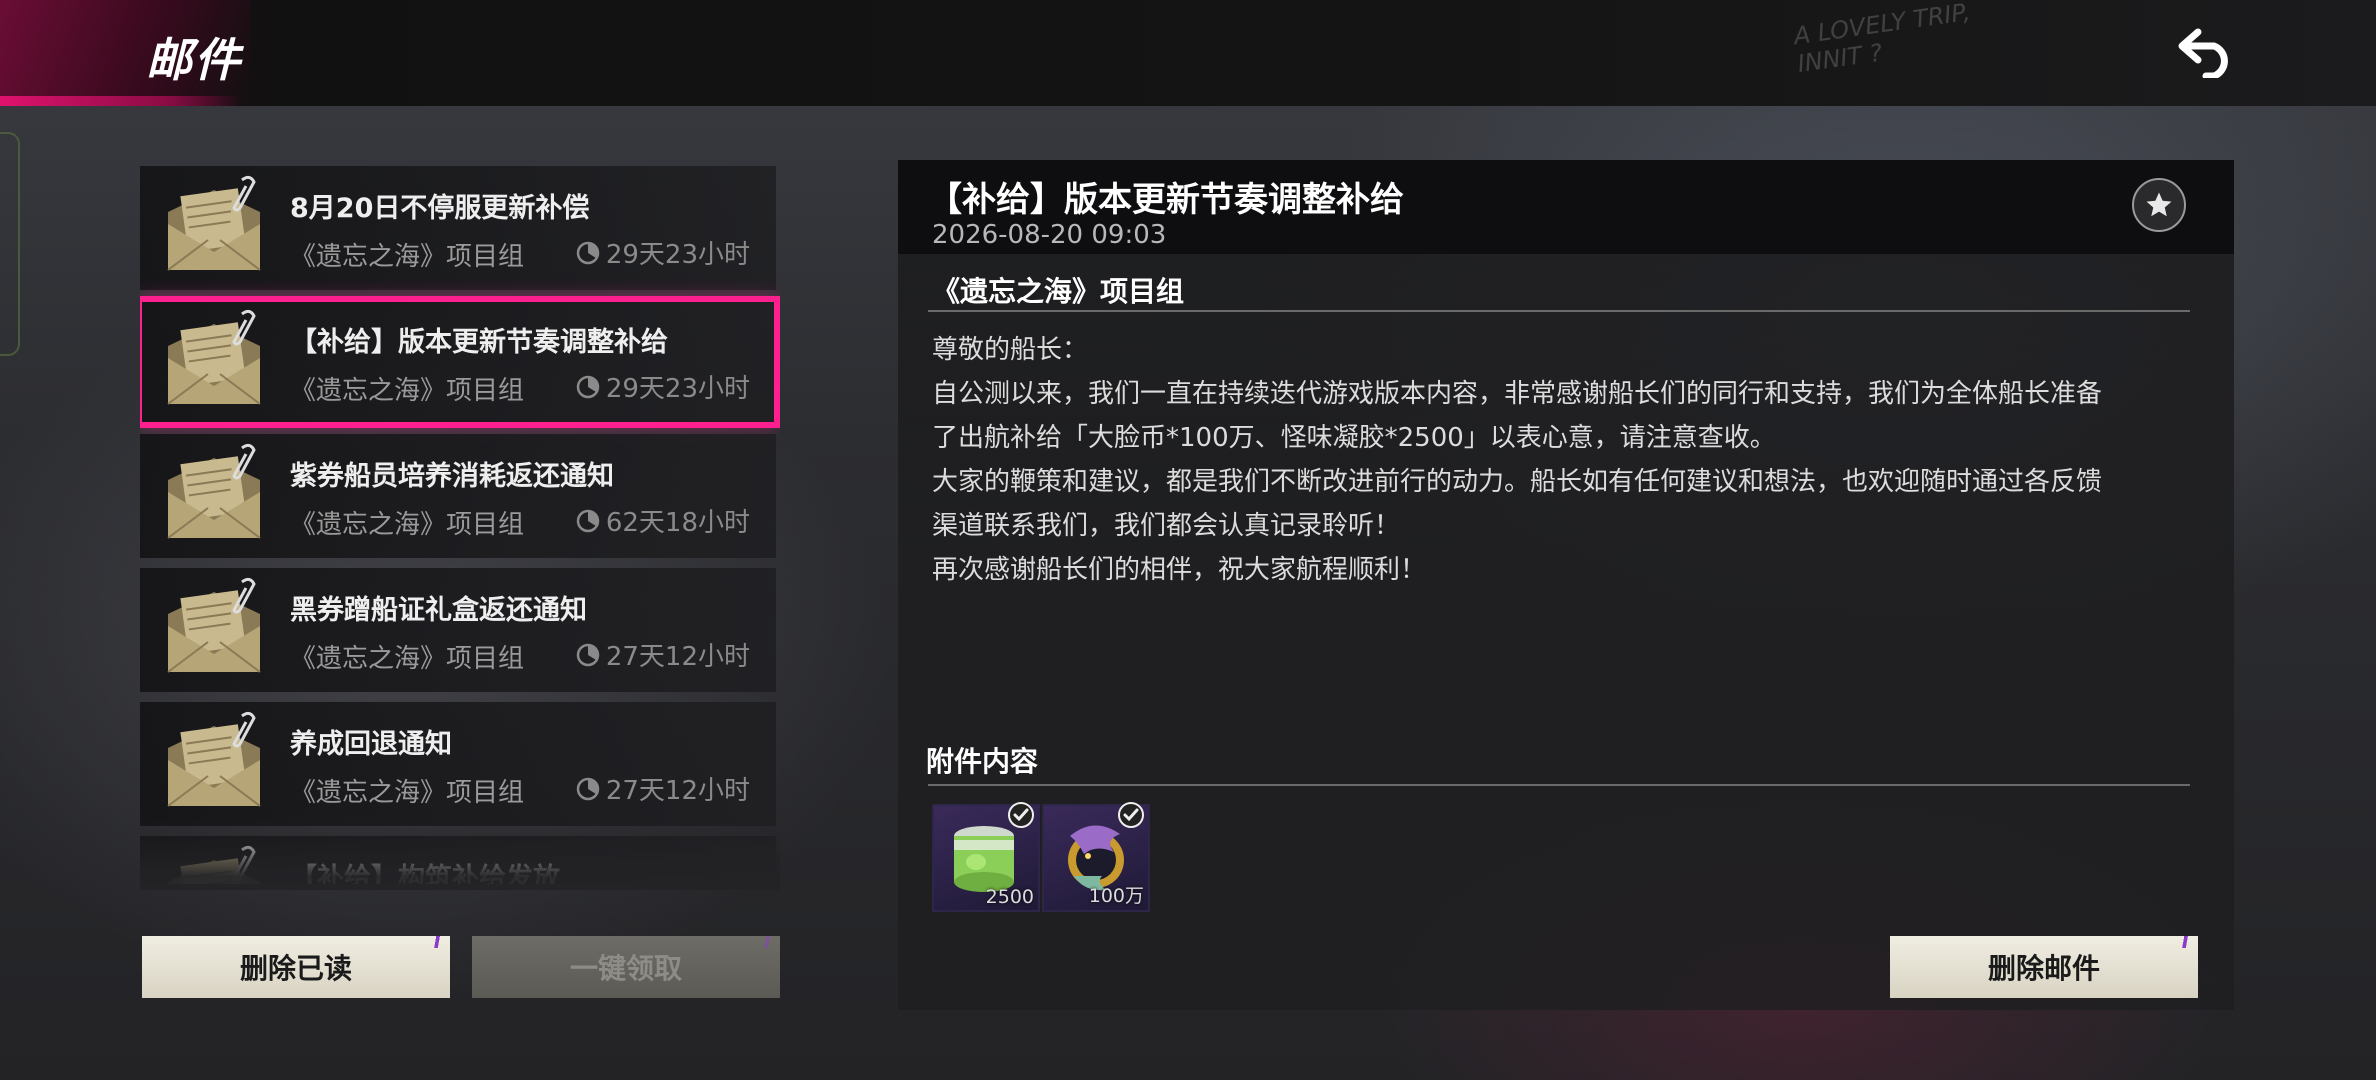 Image resolution: width=2376 pixels, height=1080 pixels. Describe the element at coordinates (1881, 39) in the screenshot. I see `decorative-text: A LOVELY TRIP, INNIT ?` at that location.